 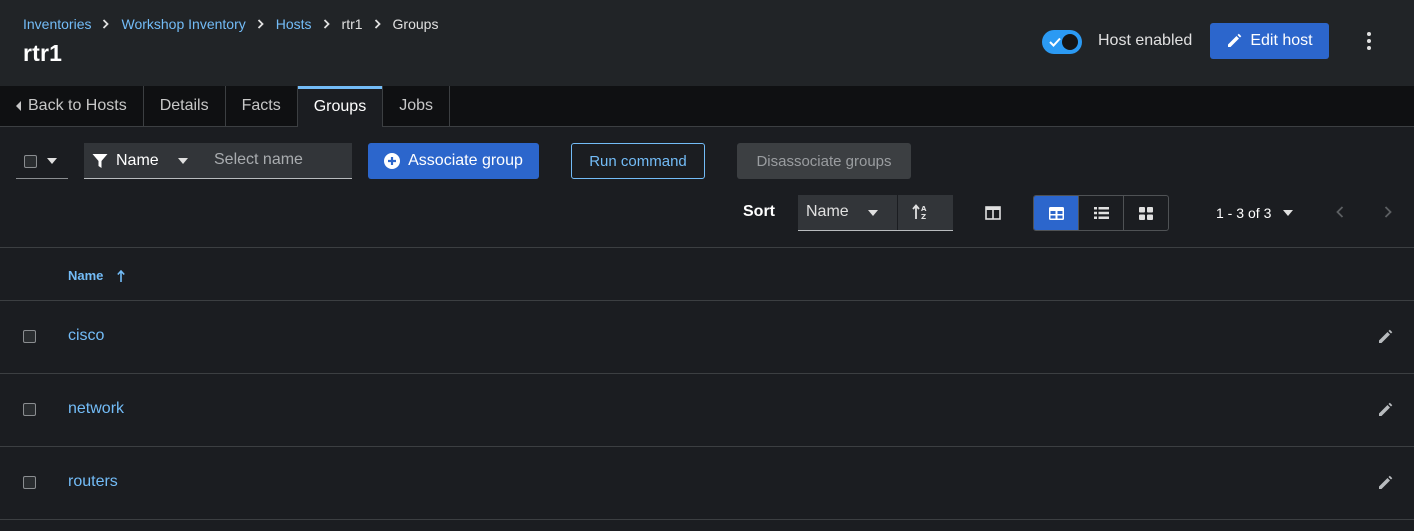 I want to click on sort-arrow-up-icon, so click(x=121, y=275).